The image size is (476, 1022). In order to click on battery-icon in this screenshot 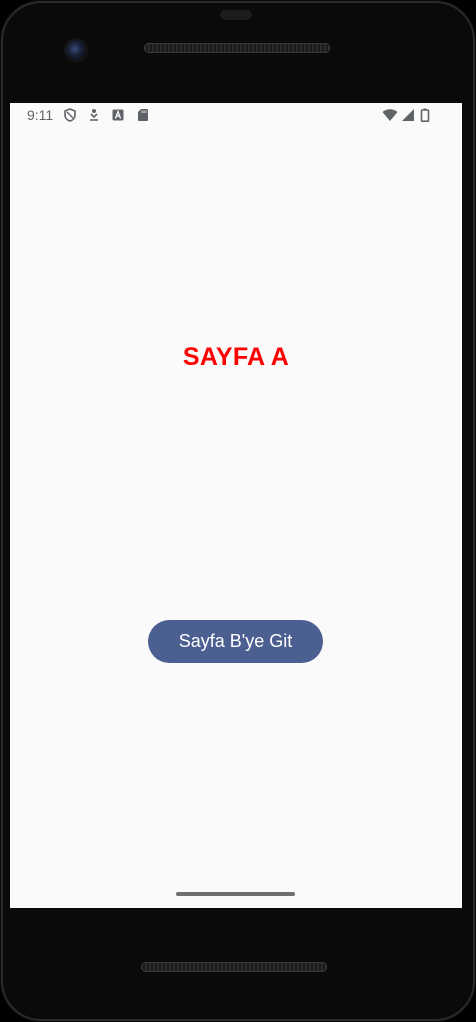, I will do `click(425, 115)`.